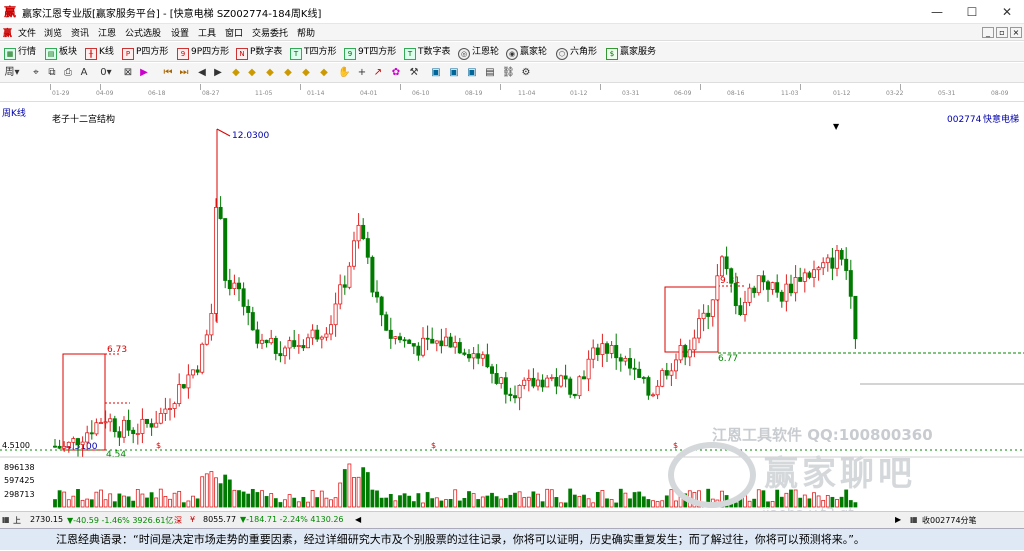 The image size is (1024, 551). Describe the element at coordinates (180, 32) in the screenshot. I see `menu-settings: 设置` at that location.